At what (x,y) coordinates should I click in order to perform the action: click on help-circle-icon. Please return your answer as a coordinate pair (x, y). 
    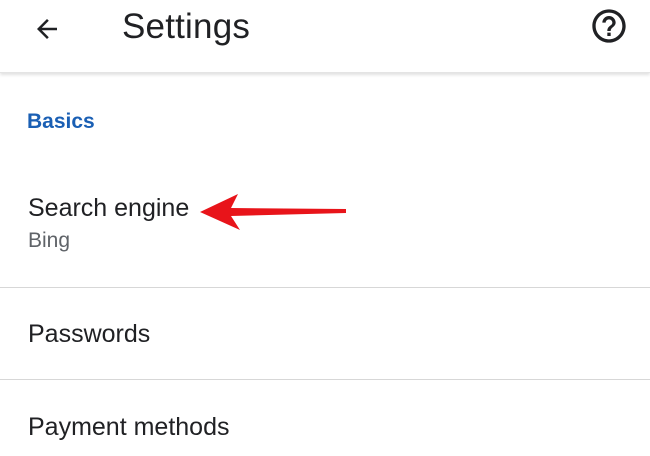
    Looking at the image, I should click on (609, 26).